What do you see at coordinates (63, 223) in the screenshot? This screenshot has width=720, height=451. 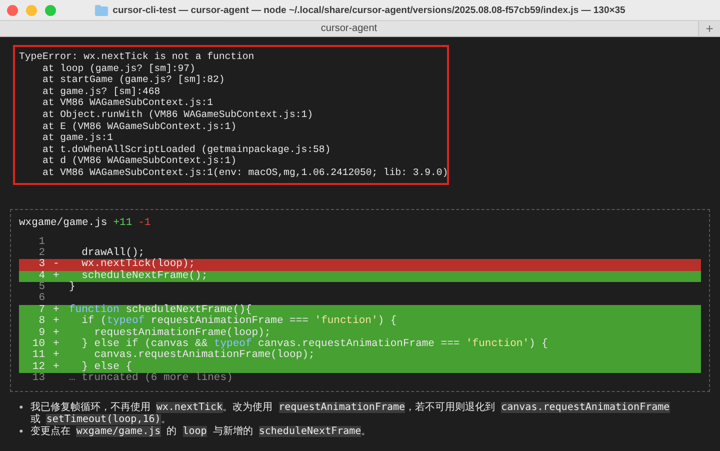 I see `diff-file-path: wxgame/game.js` at bounding box center [63, 223].